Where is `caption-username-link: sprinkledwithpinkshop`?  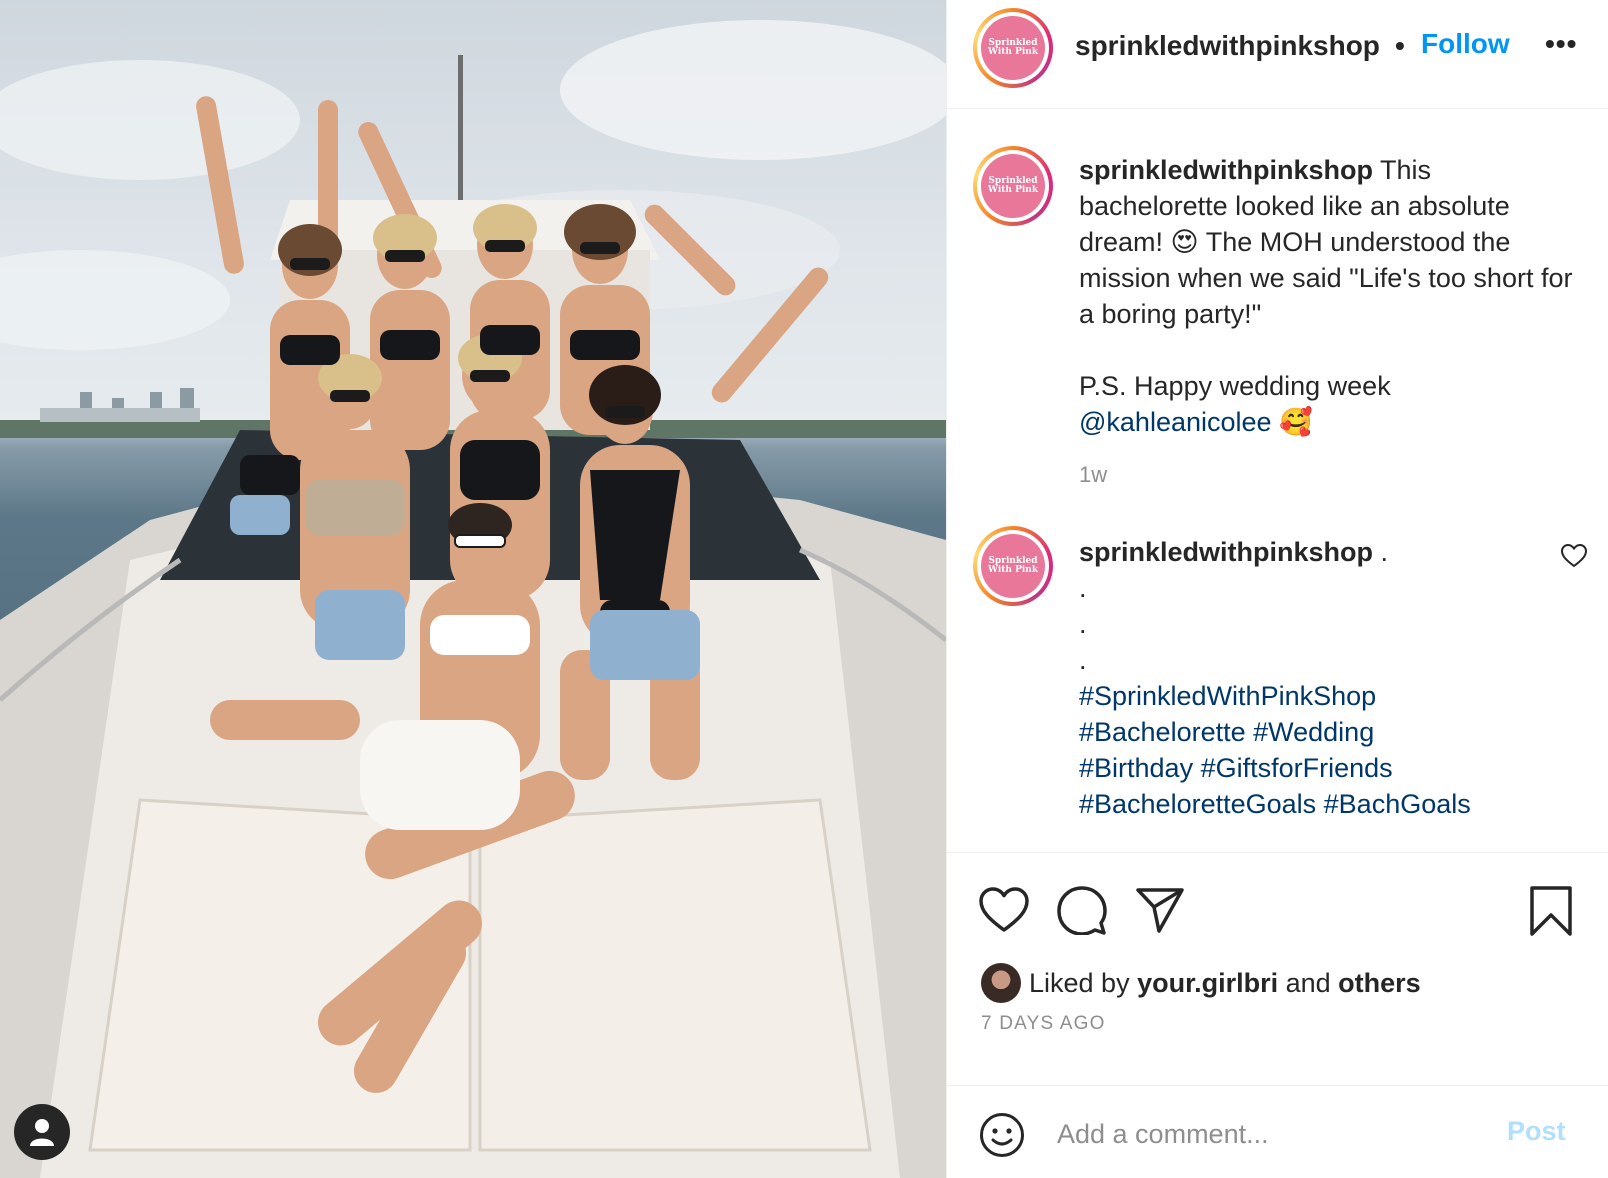
caption-username-link: sprinkledwithpinkshop is located at coordinates (1226, 170).